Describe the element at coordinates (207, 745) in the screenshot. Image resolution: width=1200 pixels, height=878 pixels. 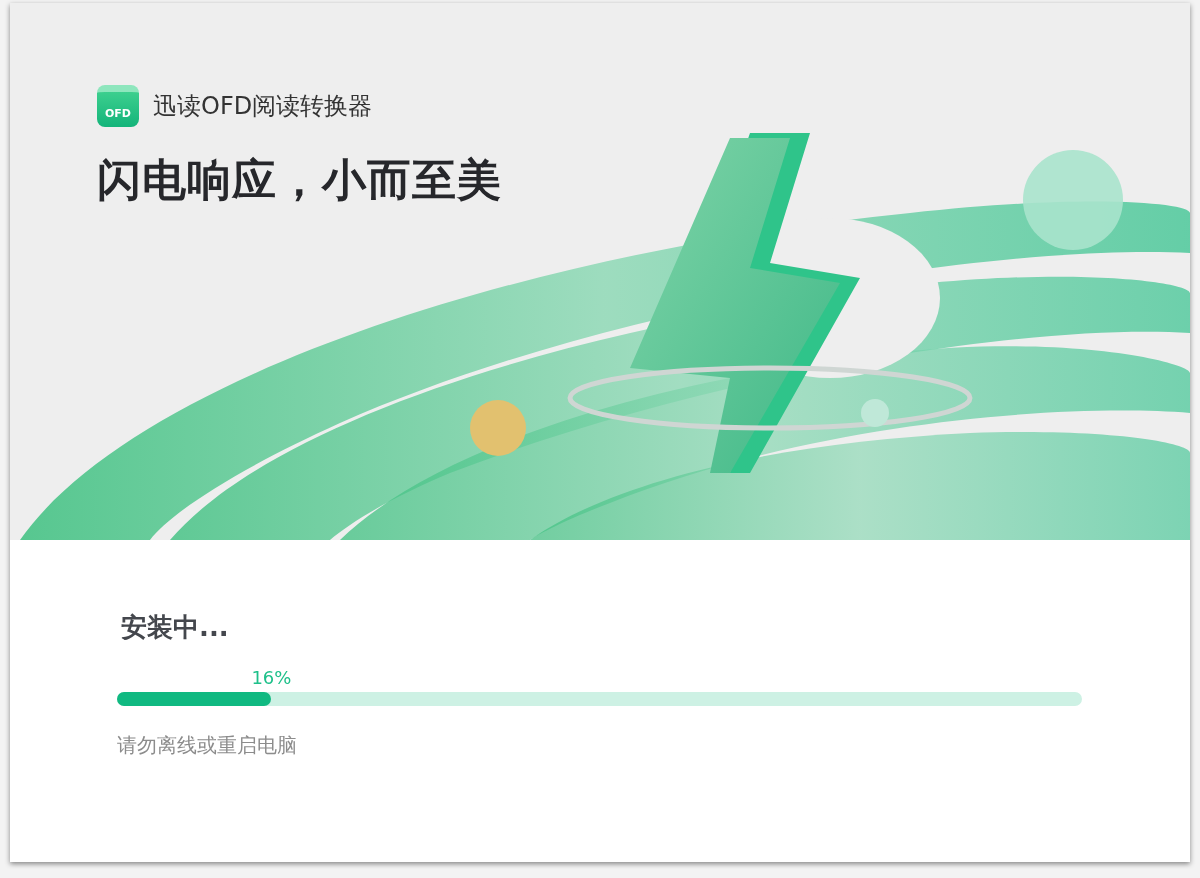
I see `install-hint: 请勿离线或重启电脑` at that location.